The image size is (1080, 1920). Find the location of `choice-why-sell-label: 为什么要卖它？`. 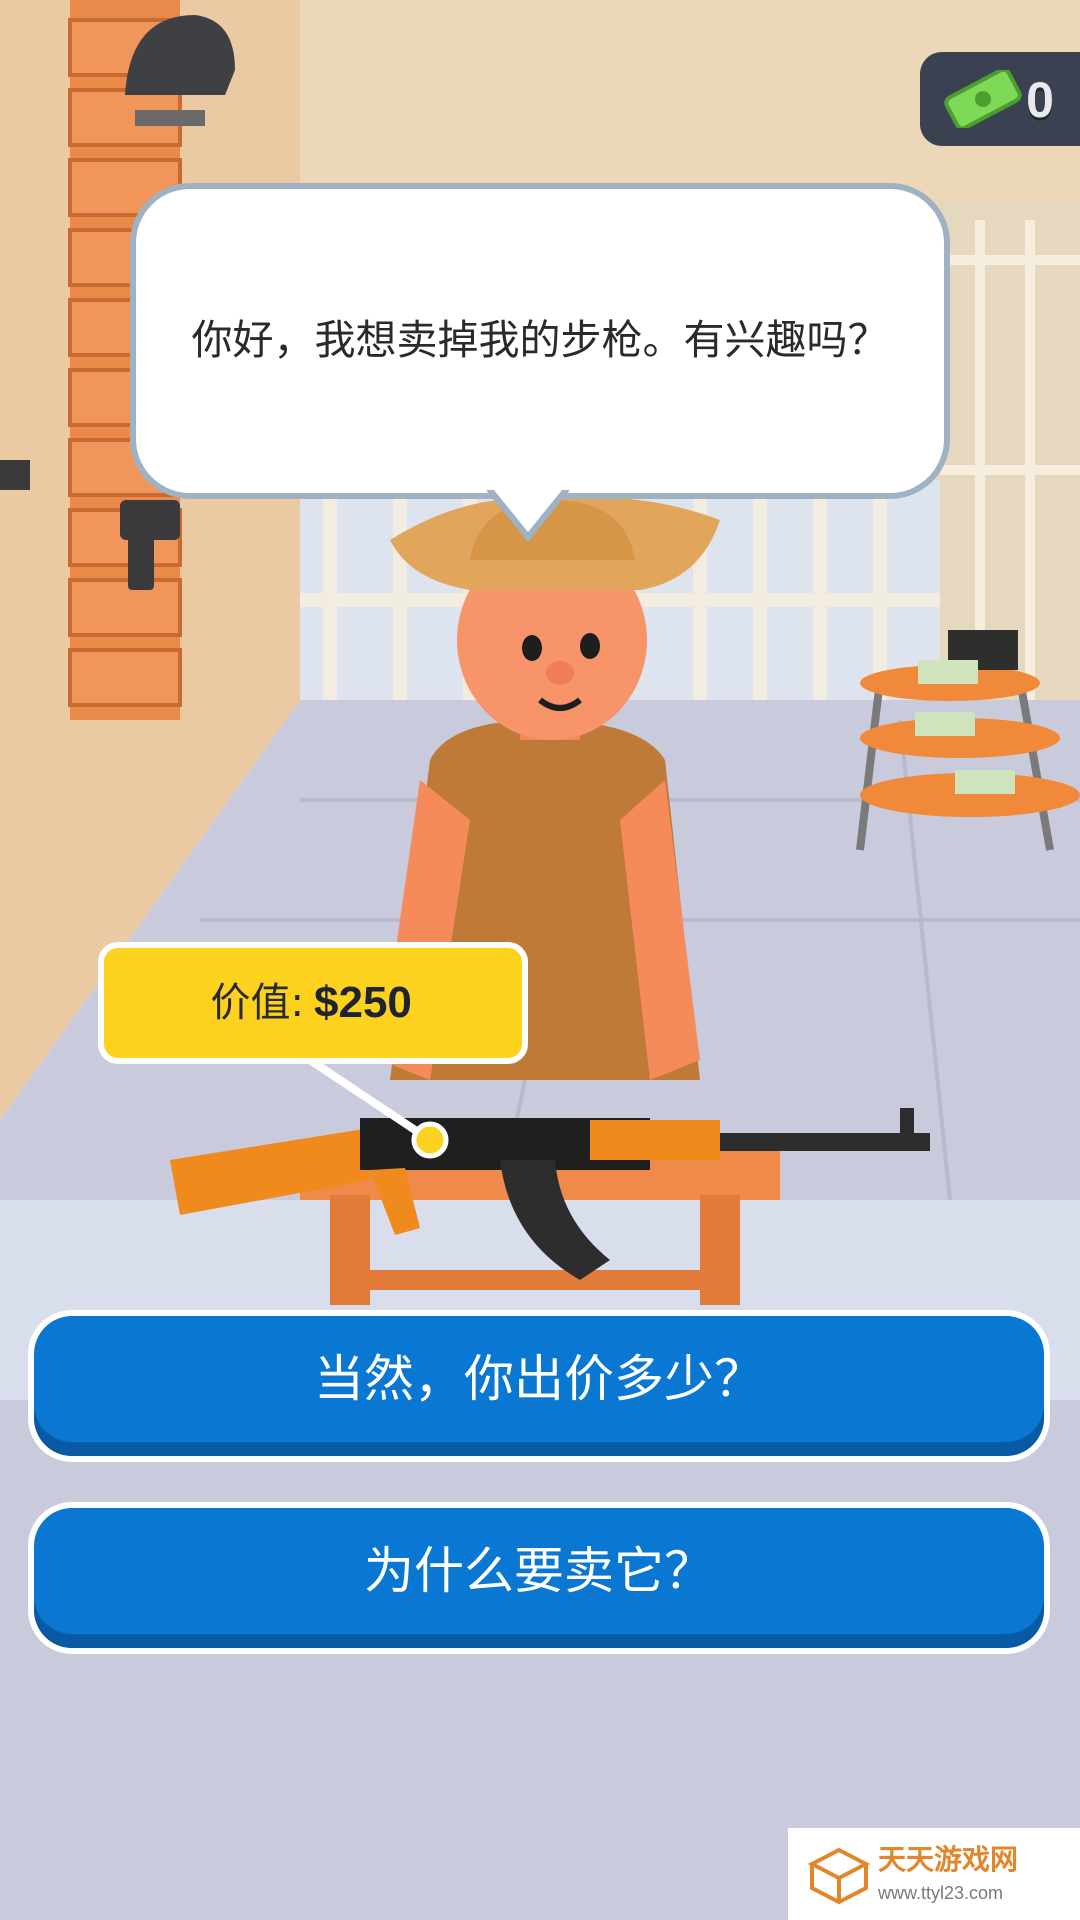

choice-why-sell-label: 为什么要卖它？ is located at coordinates (539, 1578).